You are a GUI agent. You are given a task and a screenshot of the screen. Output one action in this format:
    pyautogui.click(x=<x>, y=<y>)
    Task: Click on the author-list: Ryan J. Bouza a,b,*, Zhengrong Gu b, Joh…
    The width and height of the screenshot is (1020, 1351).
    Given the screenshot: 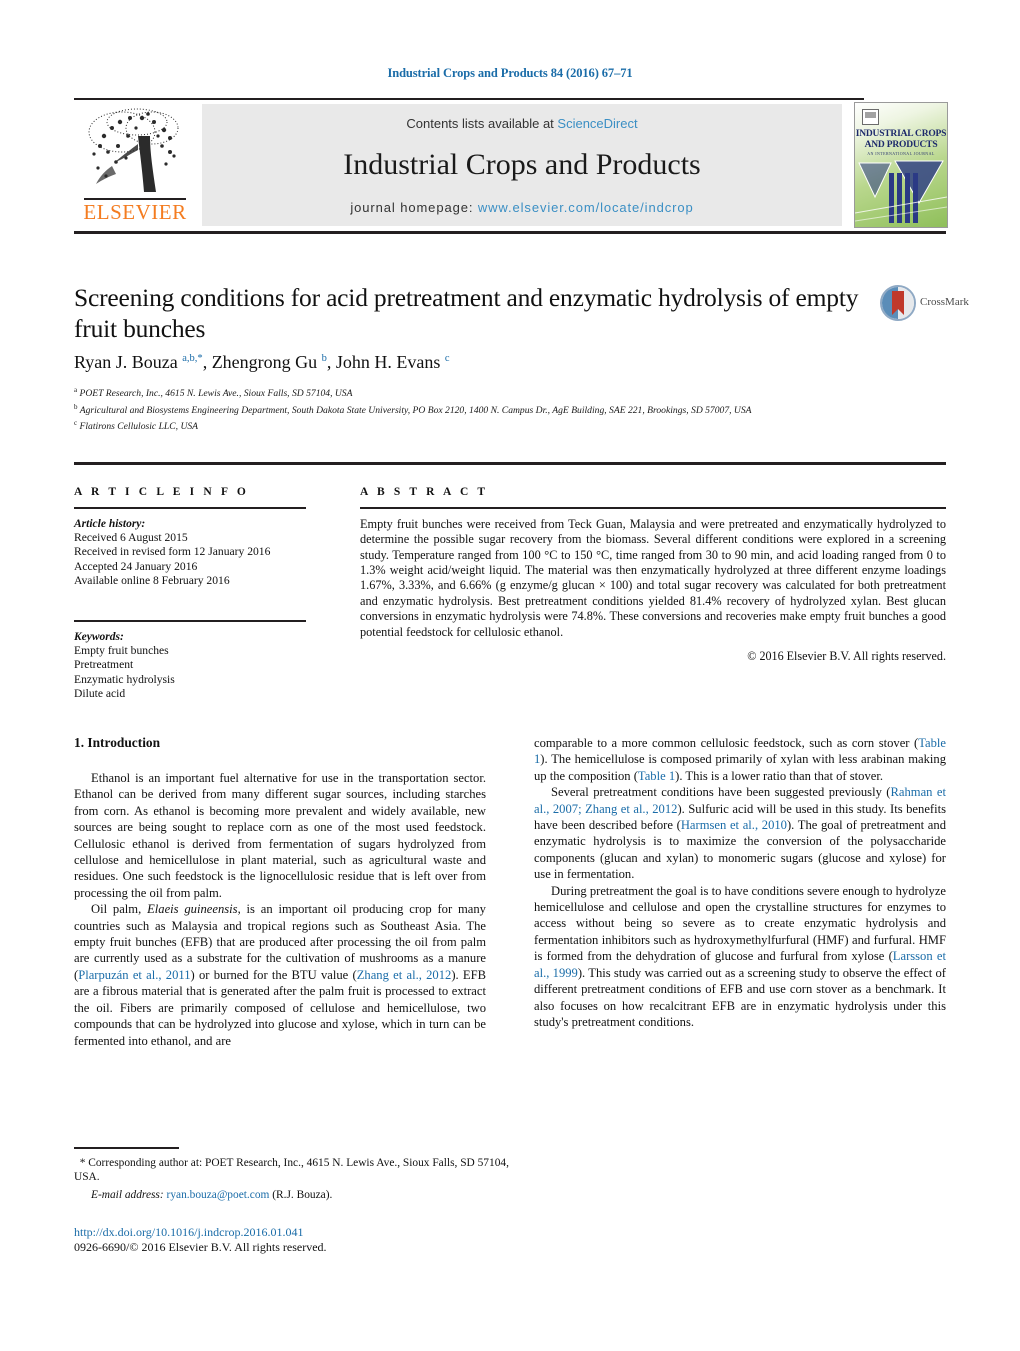 What is the action you would take?
    pyautogui.click(x=474, y=362)
    